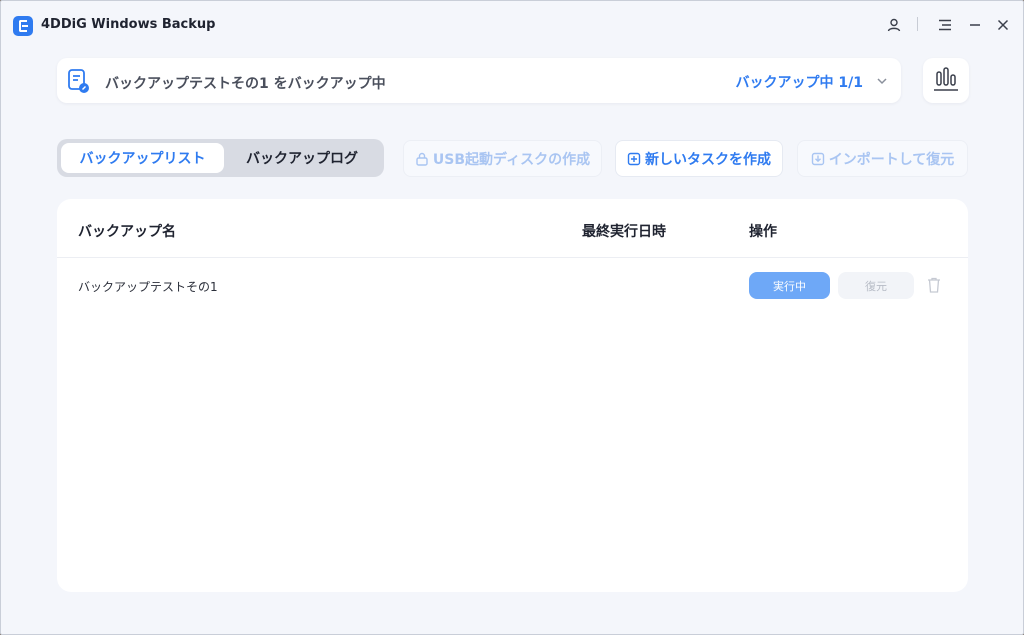 Image resolution: width=1024 pixels, height=635 pixels. Describe the element at coordinates (479, 80) in the screenshot. I see `backup-status-bar: バックアップテストその1 をバックアップ中 バックアップ中 1/1` at that location.